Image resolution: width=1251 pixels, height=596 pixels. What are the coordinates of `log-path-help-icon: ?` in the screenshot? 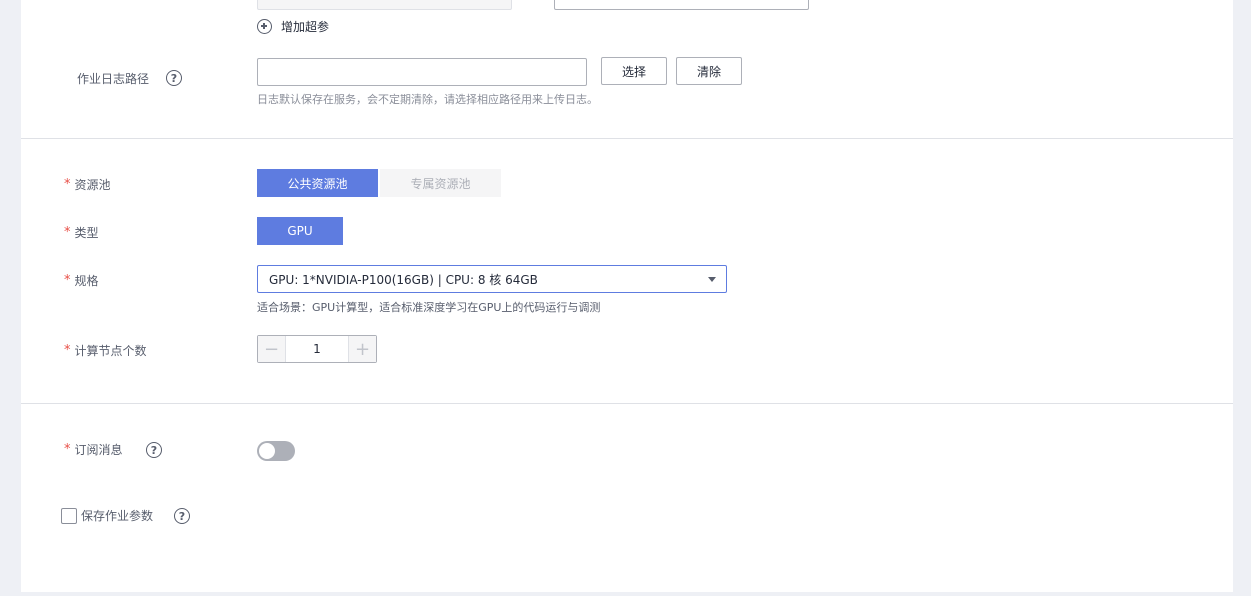 It's located at (174, 78).